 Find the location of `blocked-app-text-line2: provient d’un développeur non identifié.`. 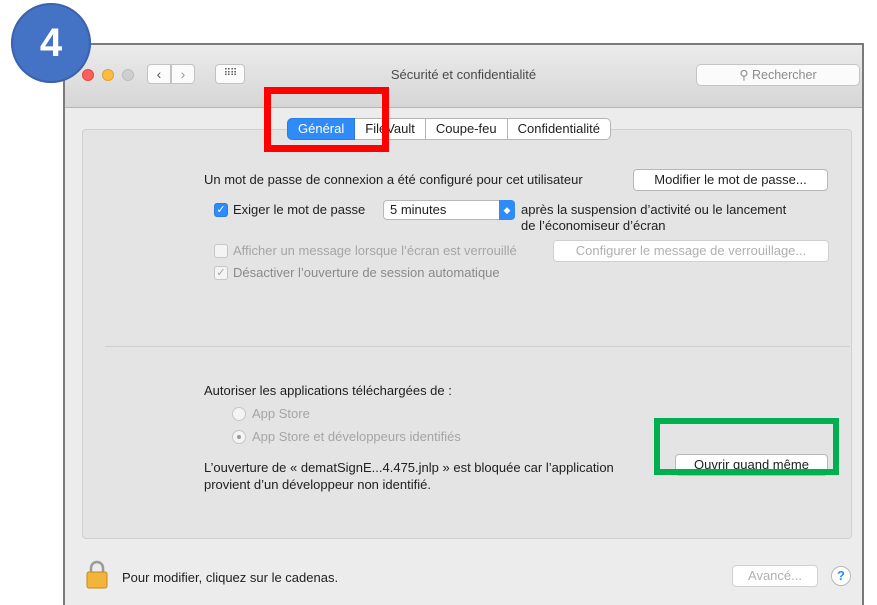

blocked-app-text-line2: provient d’un développeur non identifié. is located at coordinates (317, 484).